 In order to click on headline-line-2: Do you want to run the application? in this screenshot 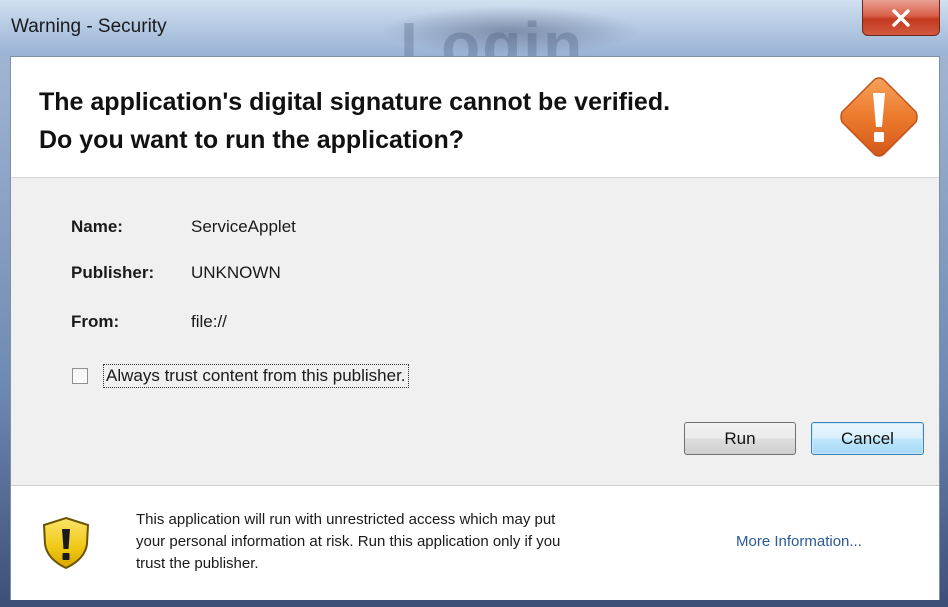, I will do `click(251, 140)`.